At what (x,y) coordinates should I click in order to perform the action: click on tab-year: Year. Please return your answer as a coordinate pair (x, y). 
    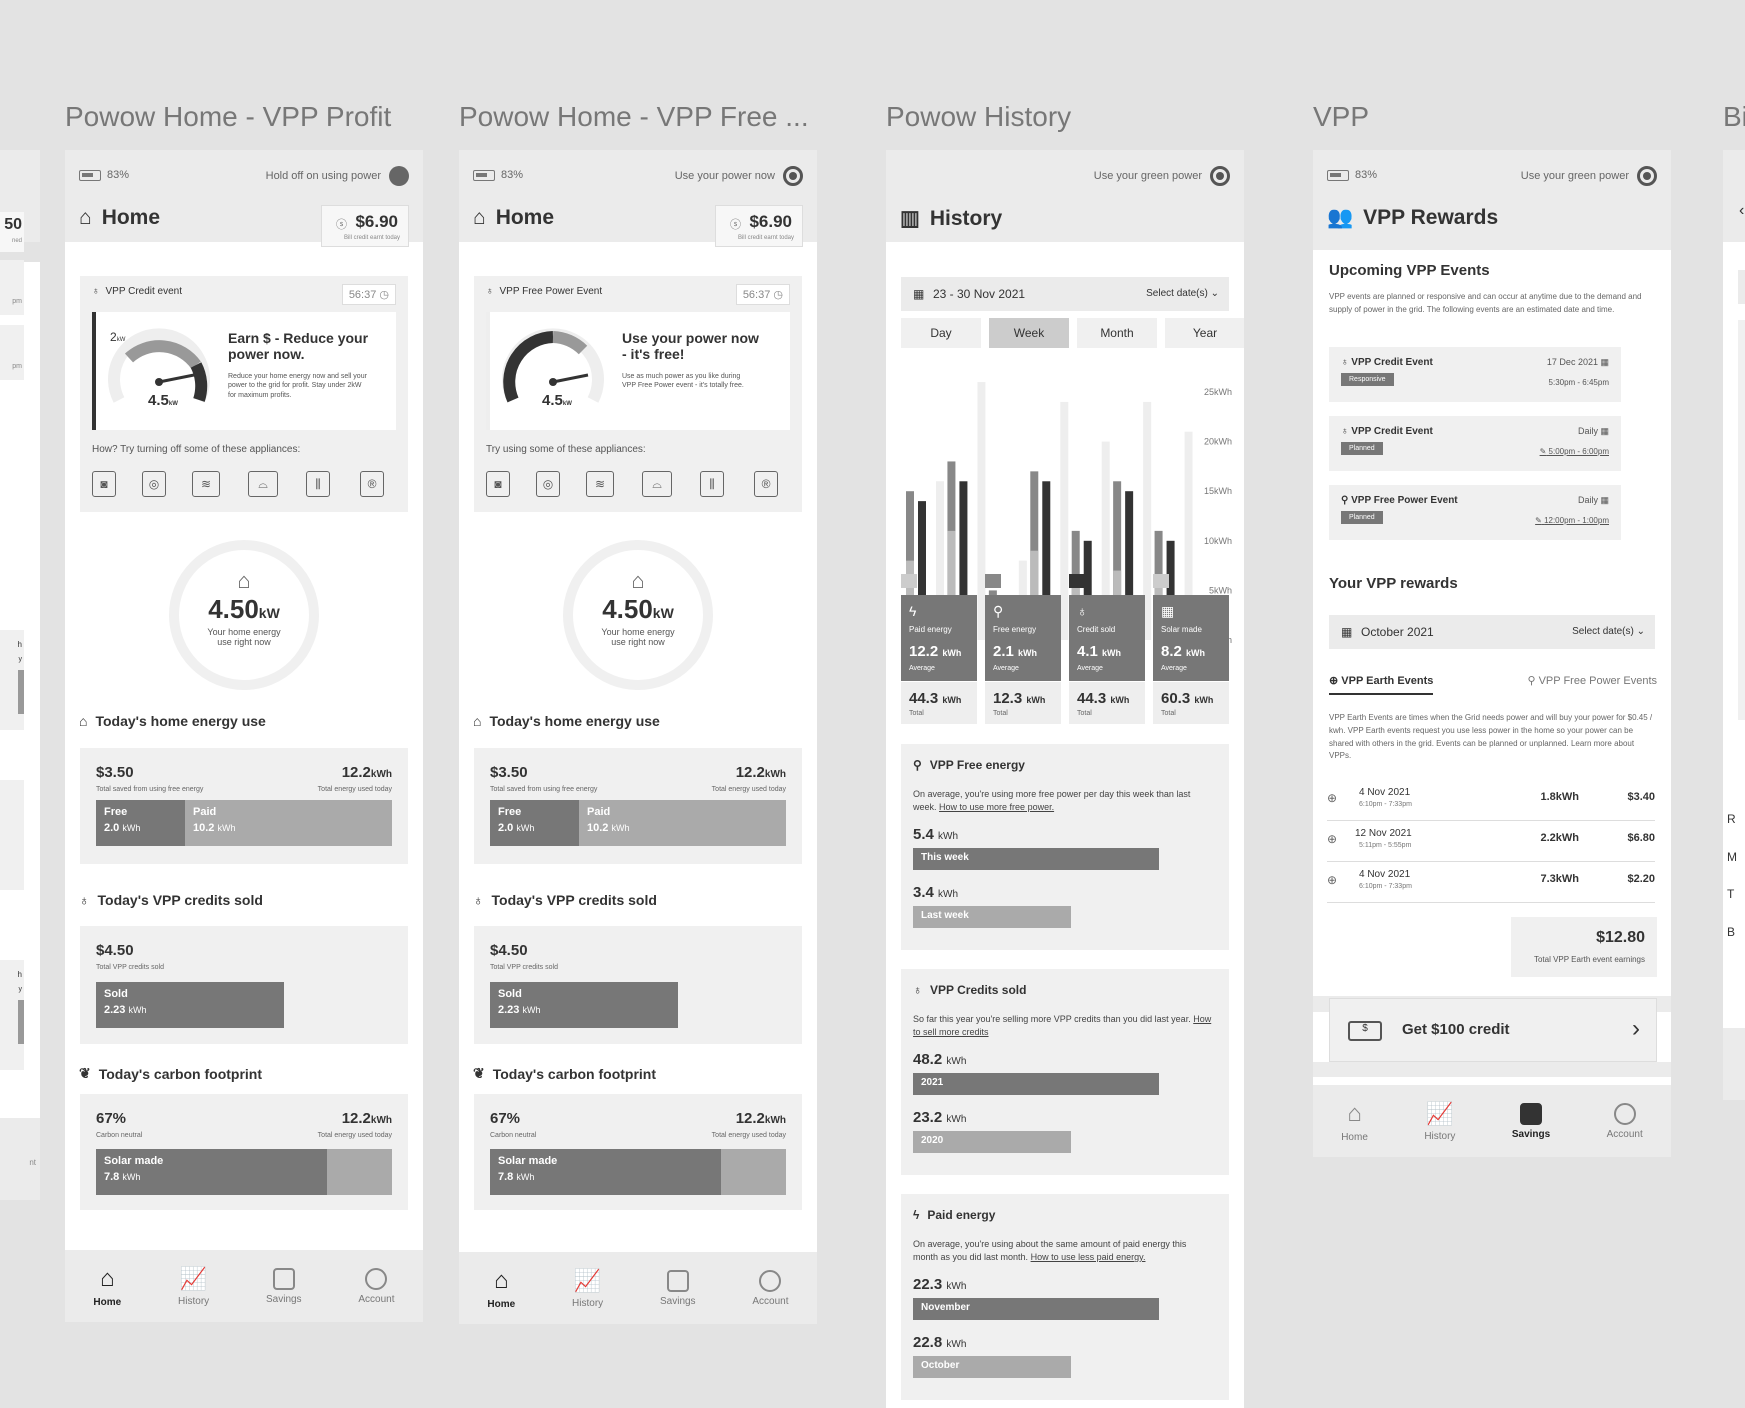
    Looking at the image, I should click on (1204, 333).